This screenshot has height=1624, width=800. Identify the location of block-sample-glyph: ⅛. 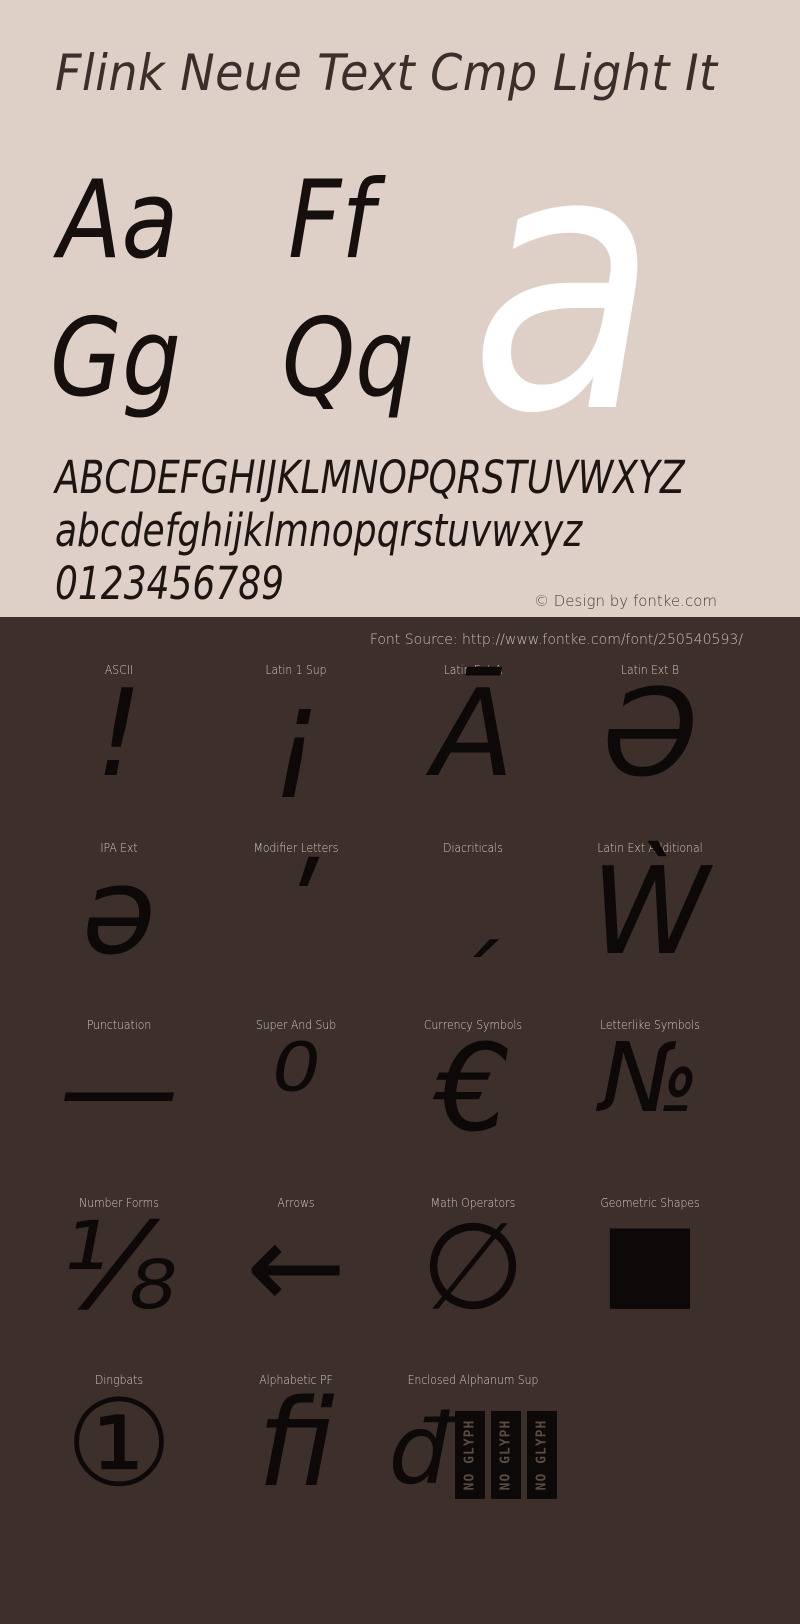
(119, 1267).